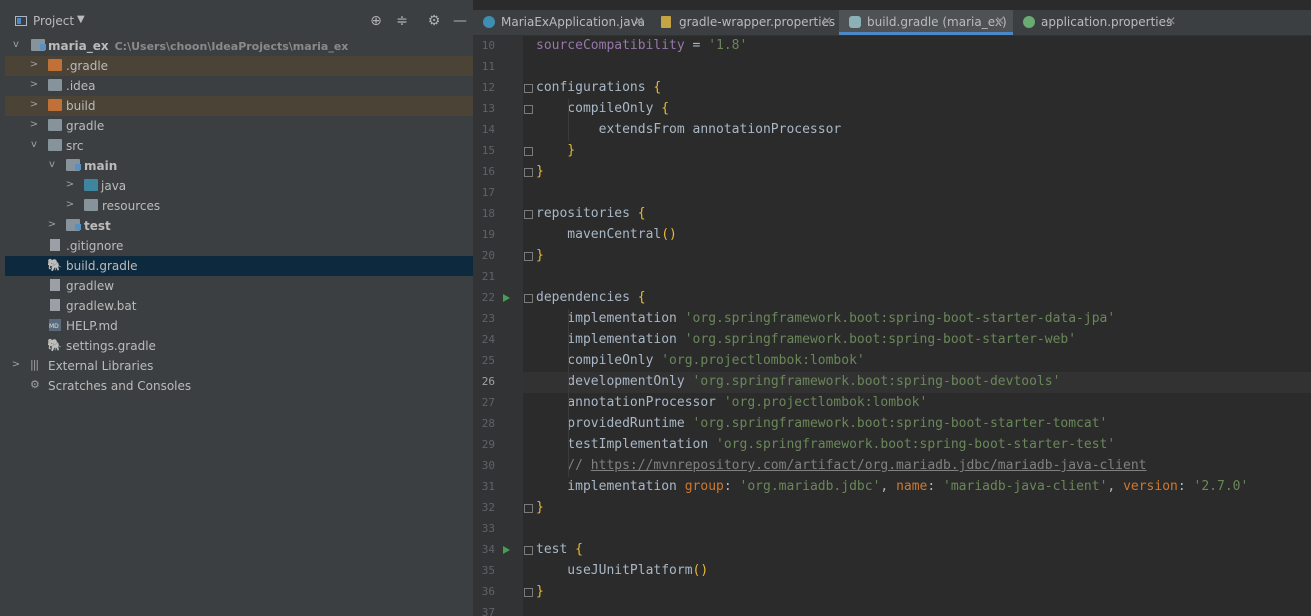 The image size is (1311, 616). Describe the element at coordinates (81, 19) in the screenshot. I see `chevron-down-icon: ▼` at that location.